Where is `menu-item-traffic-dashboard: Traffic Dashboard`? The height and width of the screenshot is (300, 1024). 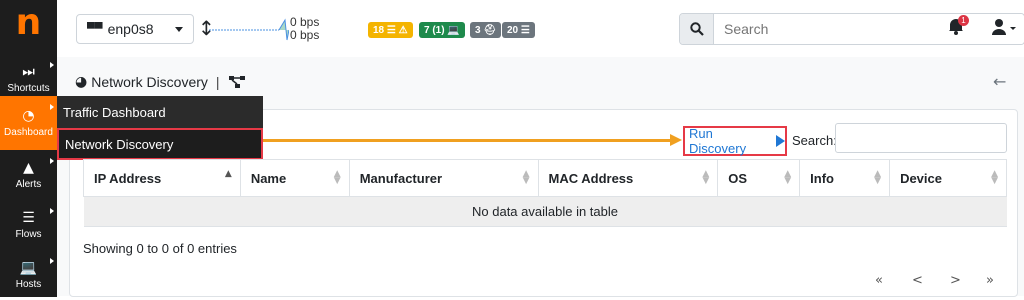 menu-item-traffic-dashboard: Traffic Dashboard is located at coordinates (160, 112).